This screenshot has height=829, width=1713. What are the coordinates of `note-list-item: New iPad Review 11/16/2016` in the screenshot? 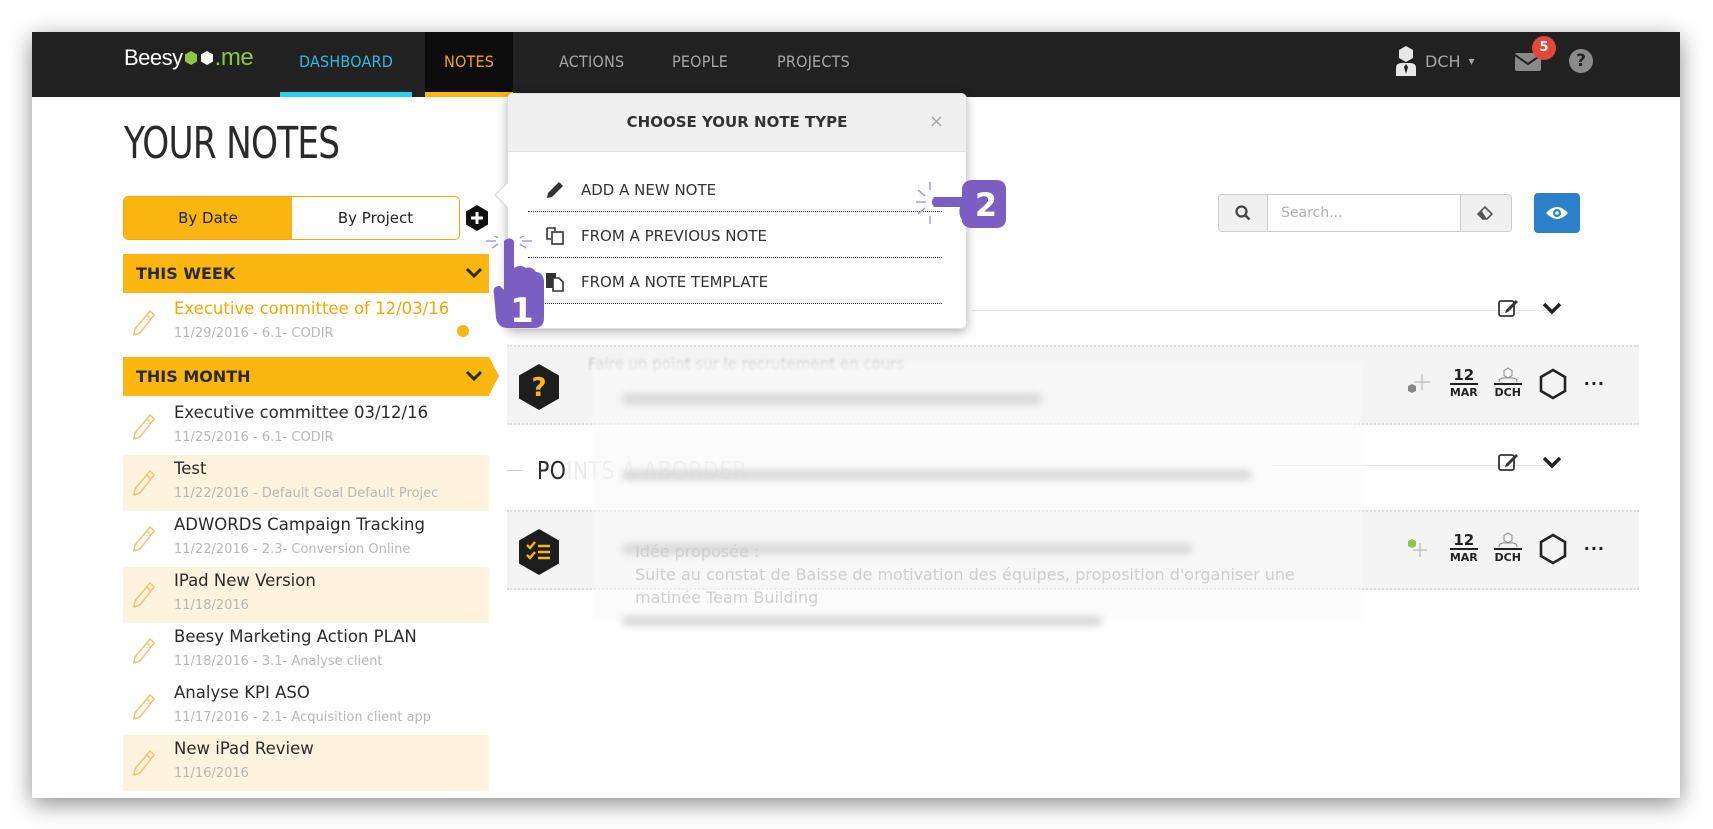 It's located at (306, 763).